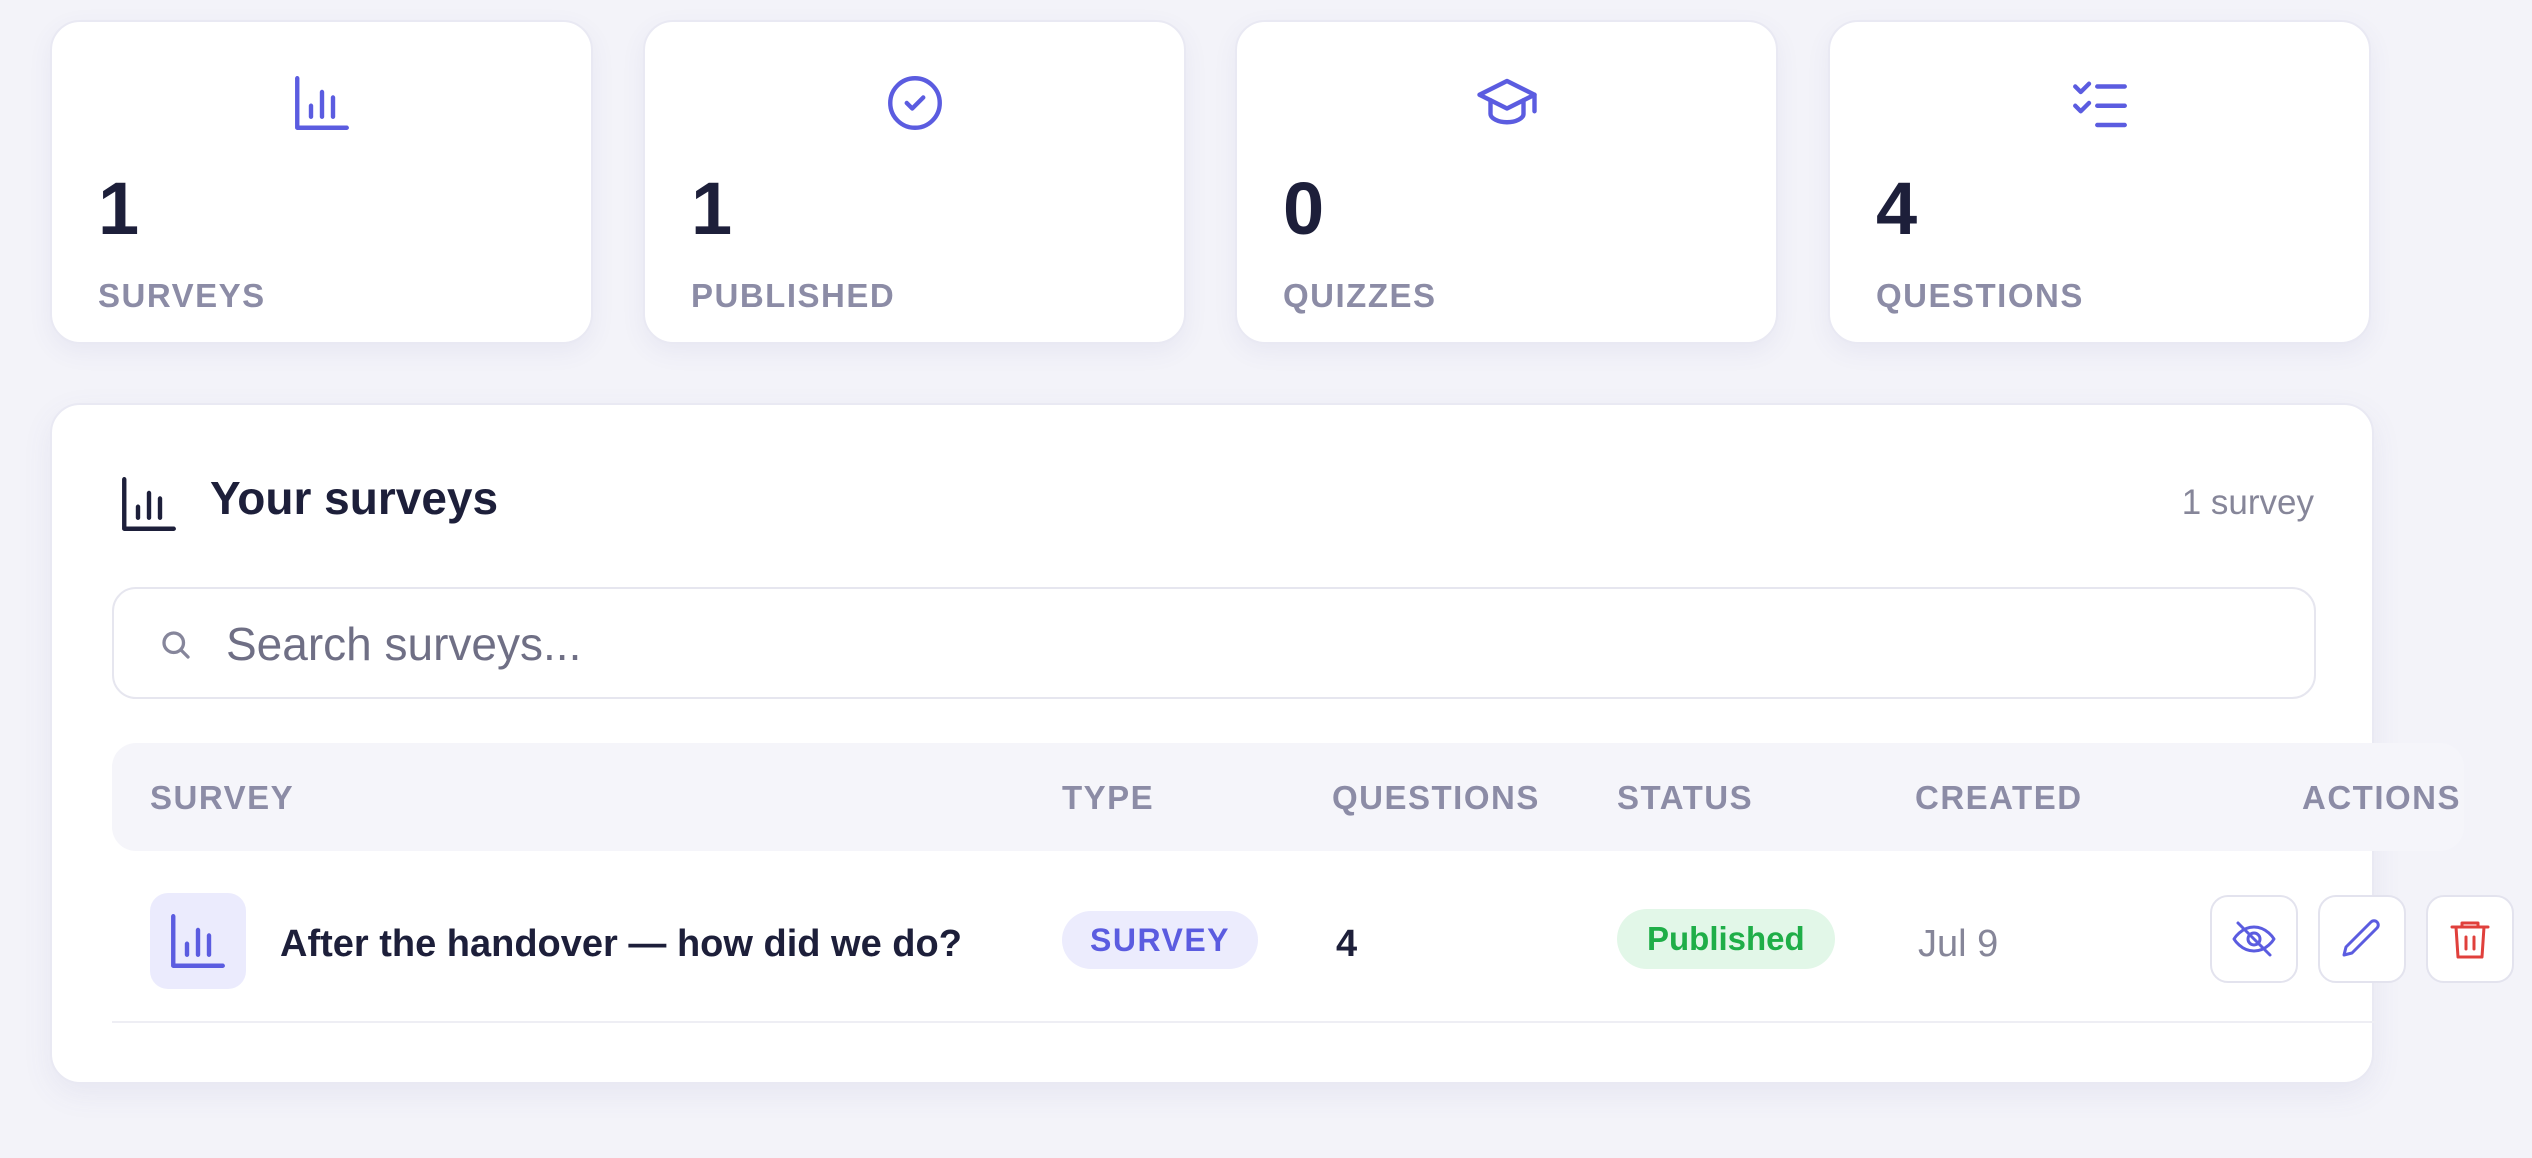 The height and width of the screenshot is (1158, 2532). I want to click on checklist-icon, so click(2100, 103).